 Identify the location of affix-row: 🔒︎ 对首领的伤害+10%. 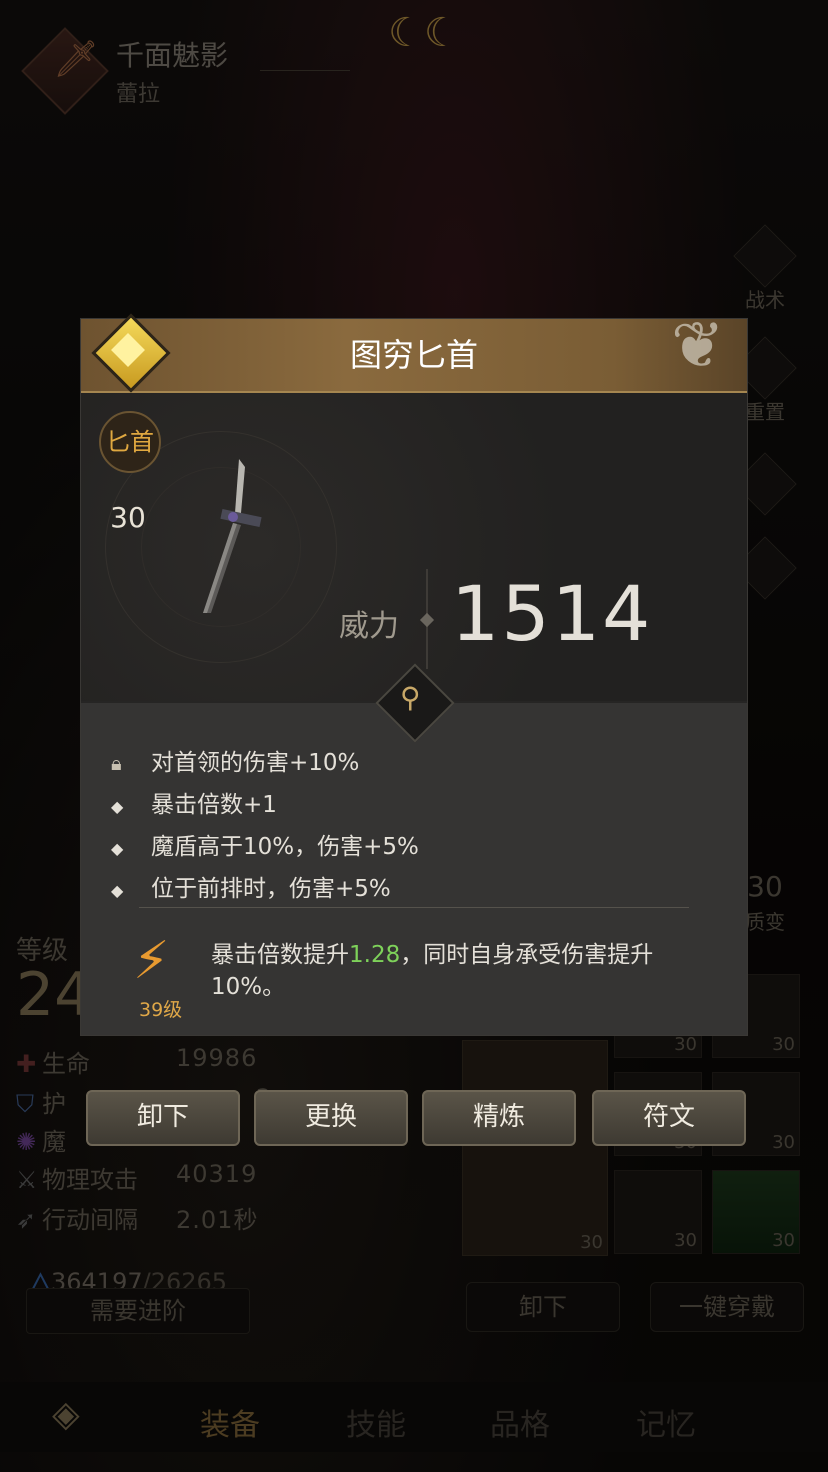
(235, 763).